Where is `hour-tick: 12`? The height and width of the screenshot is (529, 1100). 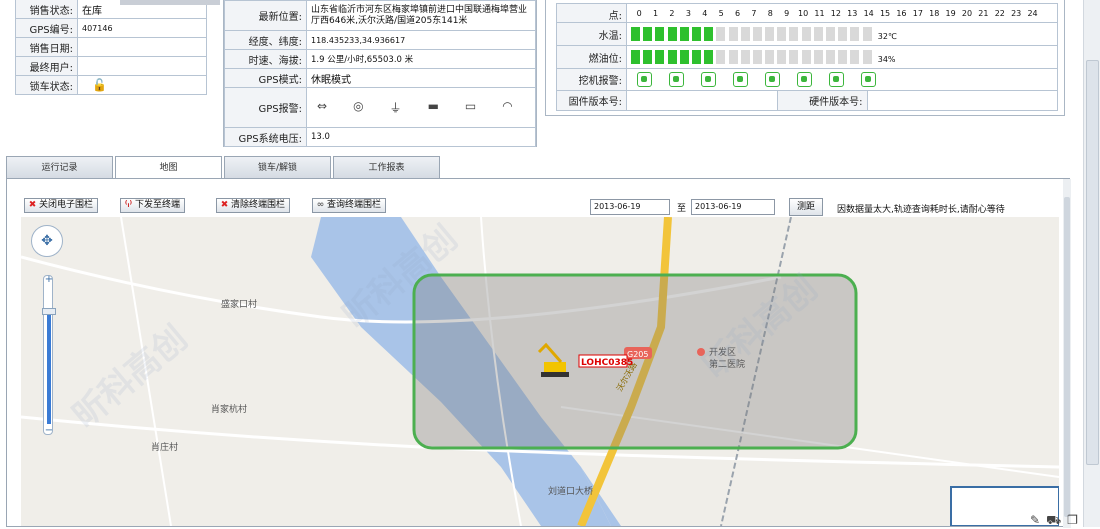
hour-tick: 12 is located at coordinates (835, 13).